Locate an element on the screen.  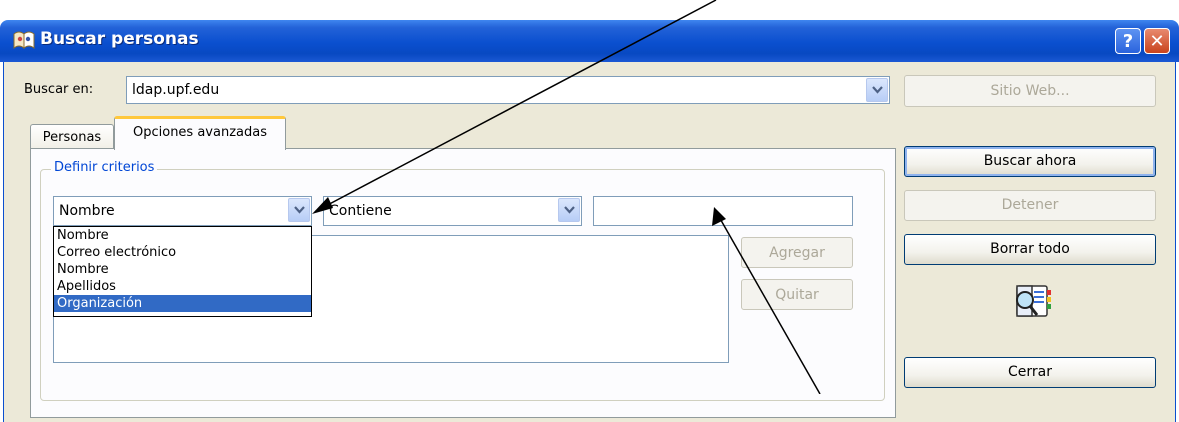
field-option-nombre: Nombre is located at coordinates (182, 235).